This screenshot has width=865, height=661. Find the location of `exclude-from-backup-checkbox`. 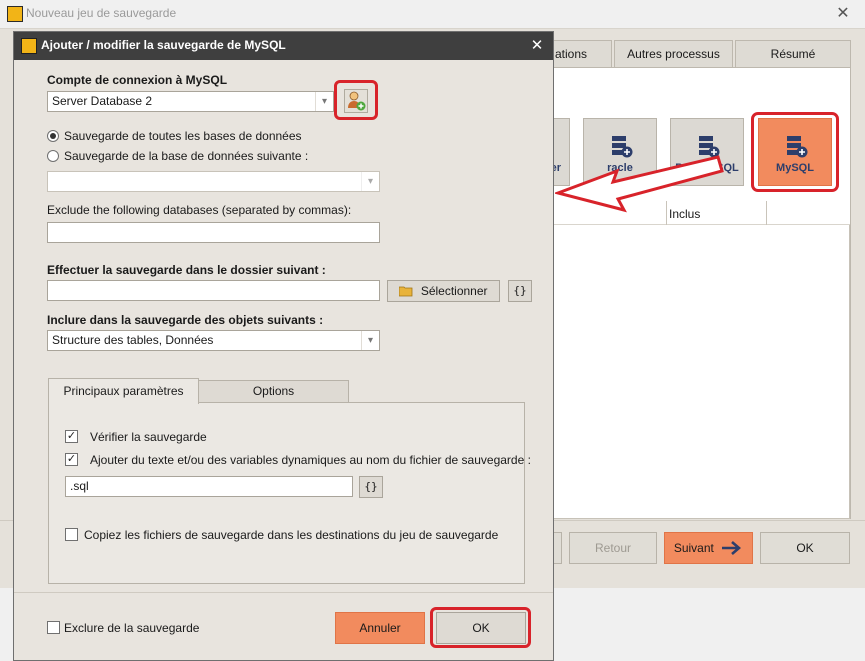

exclude-from-backup-checkbox is located at coordinates (53, 627).